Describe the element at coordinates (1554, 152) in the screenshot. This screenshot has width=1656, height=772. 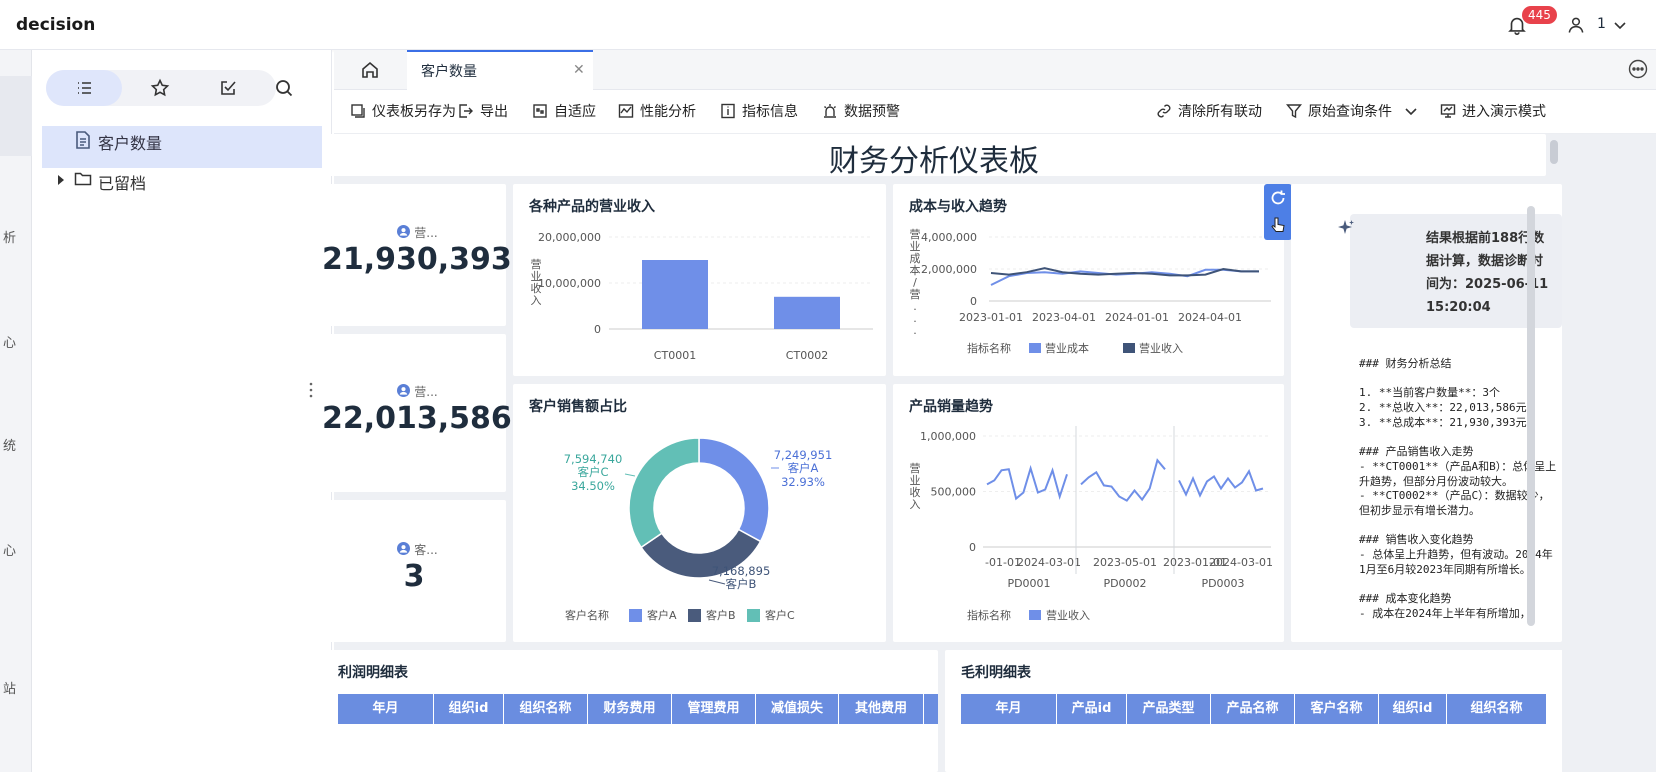
I see `scrollbar-thumb` at that location.